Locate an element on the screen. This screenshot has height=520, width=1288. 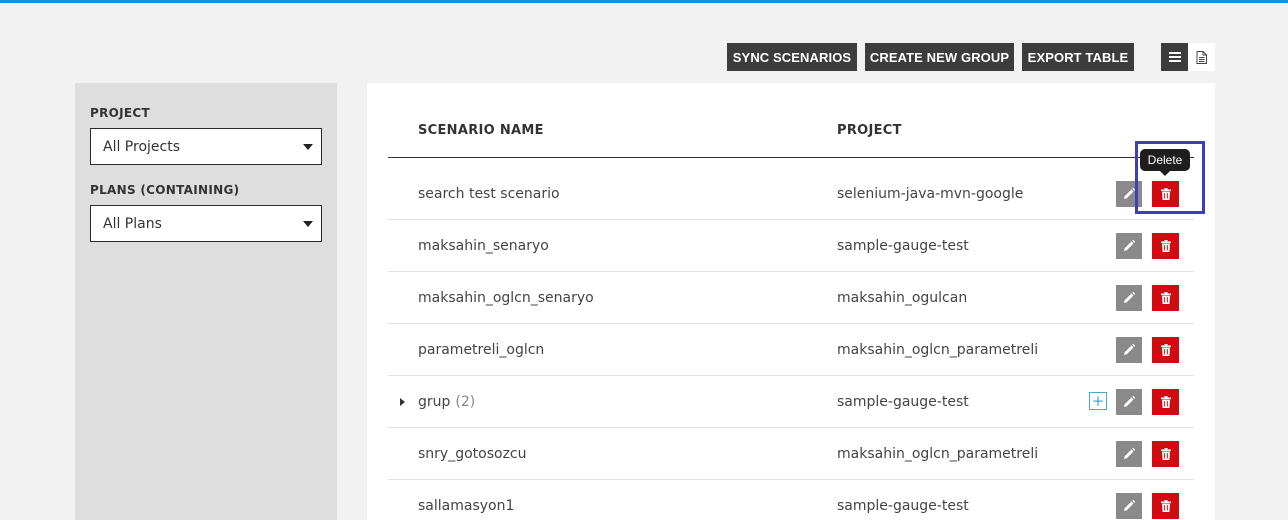
scenario-name-cell: parametreli_oglcn is located at coordinates (481, 350).